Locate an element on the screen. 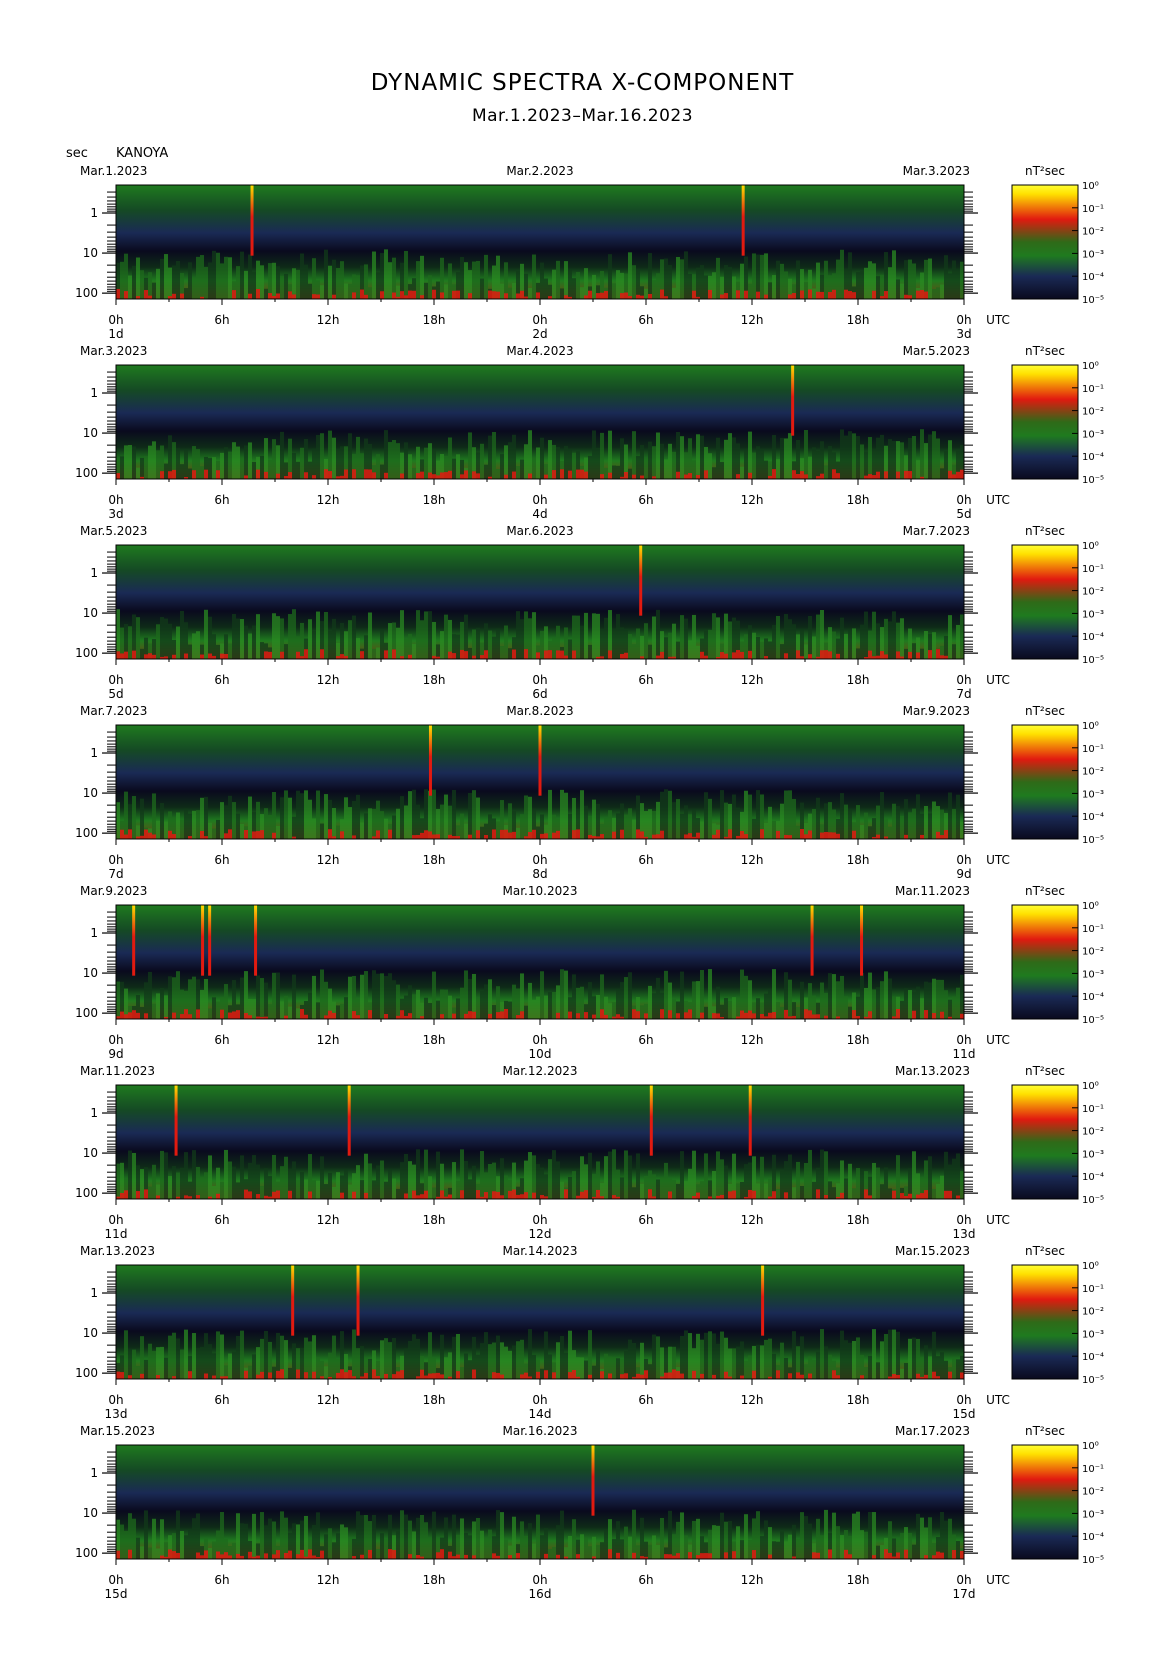  panel-4-xtick-label: 6h is located at coordinates (645, 860).